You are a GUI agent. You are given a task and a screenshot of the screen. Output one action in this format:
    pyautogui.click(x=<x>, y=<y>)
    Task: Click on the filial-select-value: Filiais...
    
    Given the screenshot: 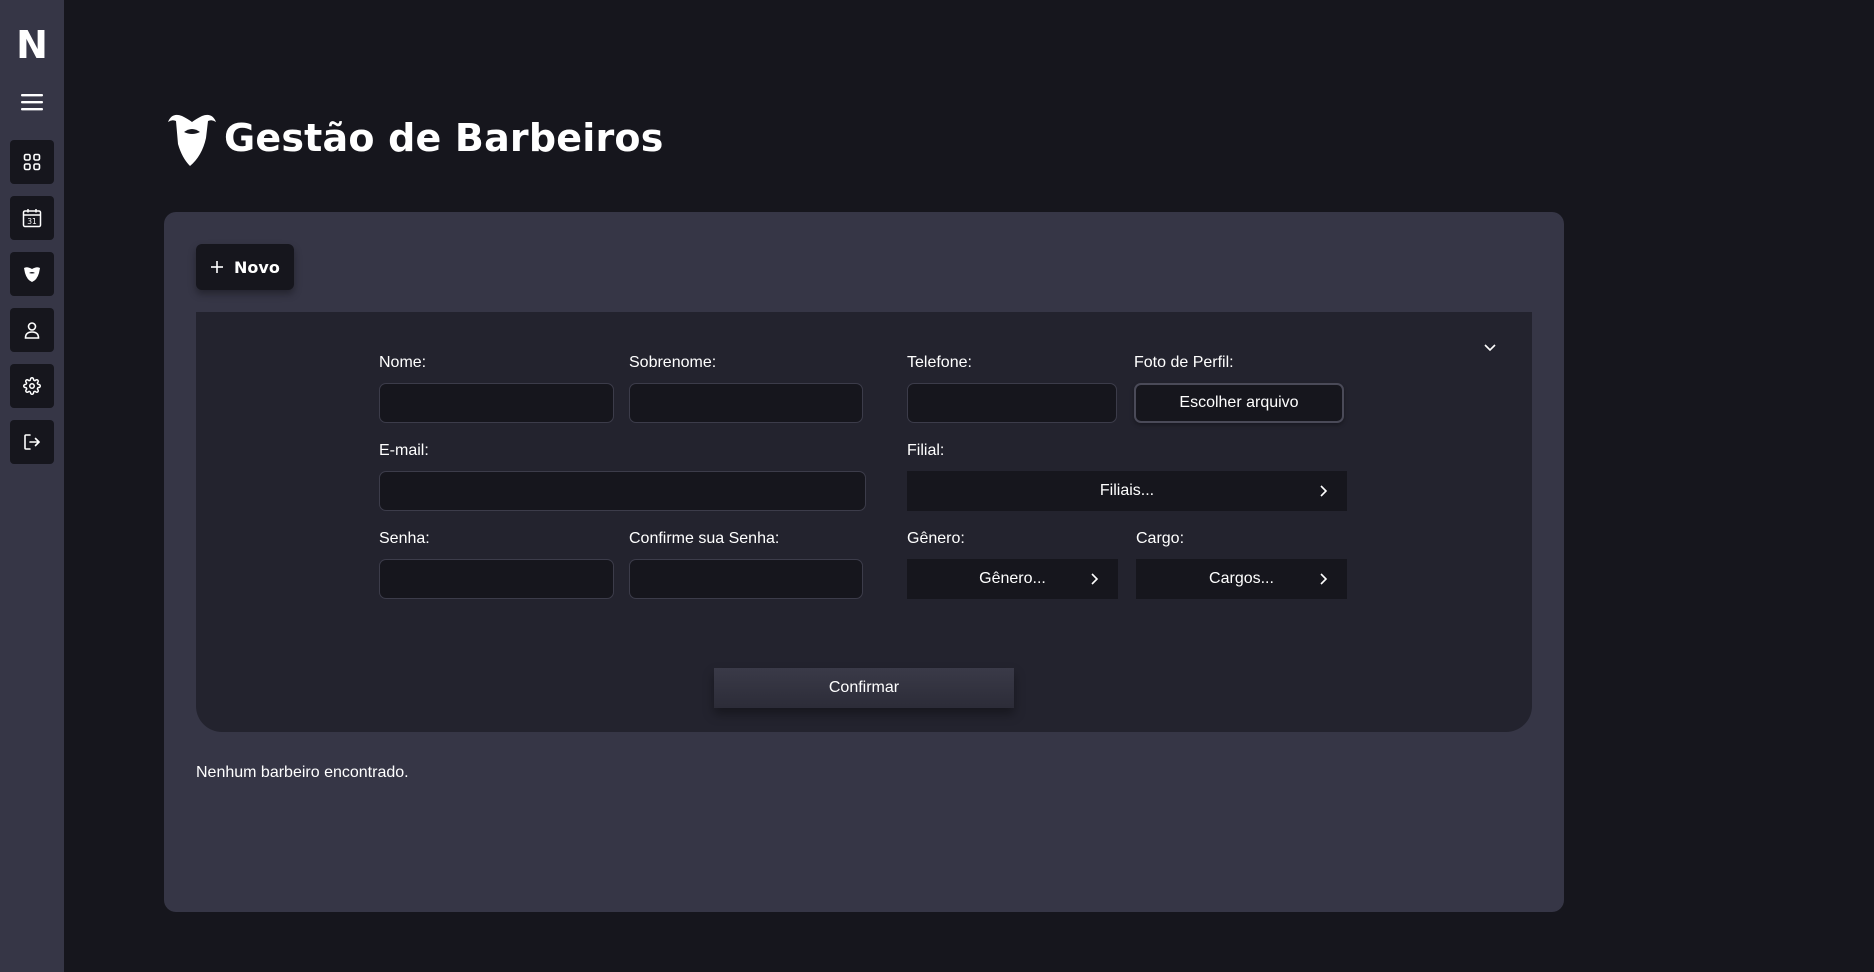 What is the action you would take?
    pyautogui.click(x=1127, y=490)
    